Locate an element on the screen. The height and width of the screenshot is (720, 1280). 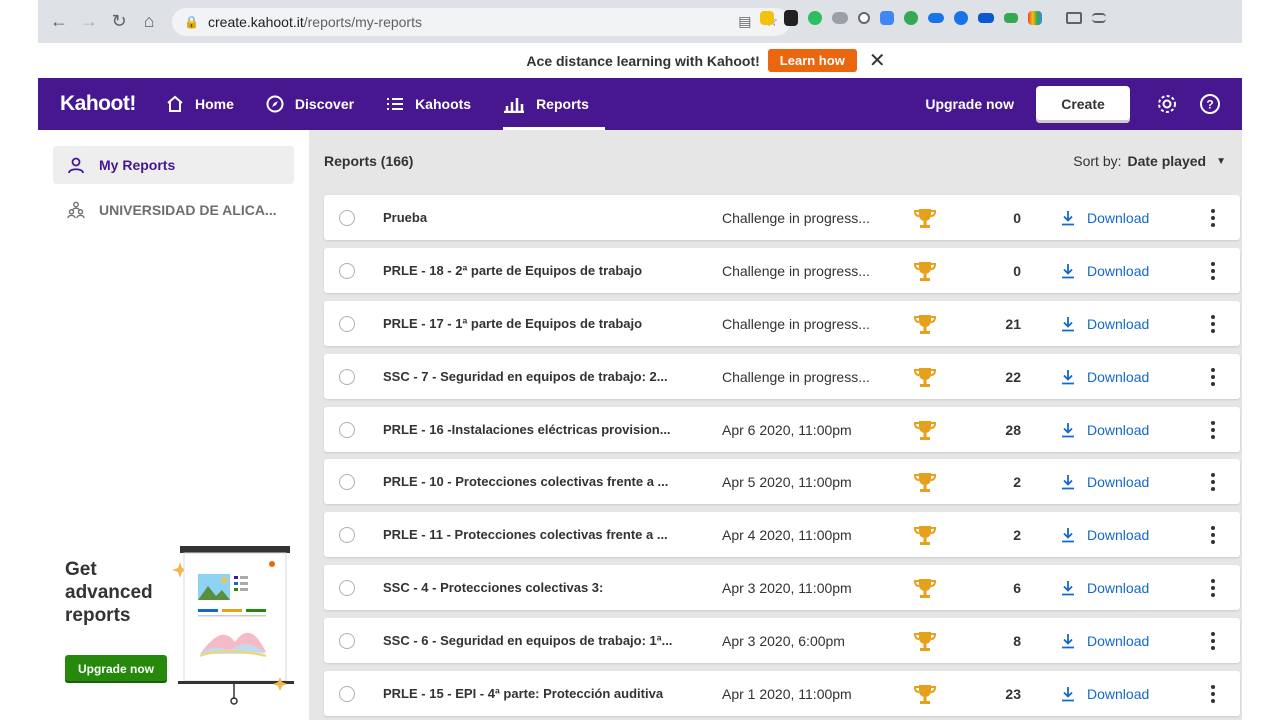
group-icon is located at coordinates (76, 210).